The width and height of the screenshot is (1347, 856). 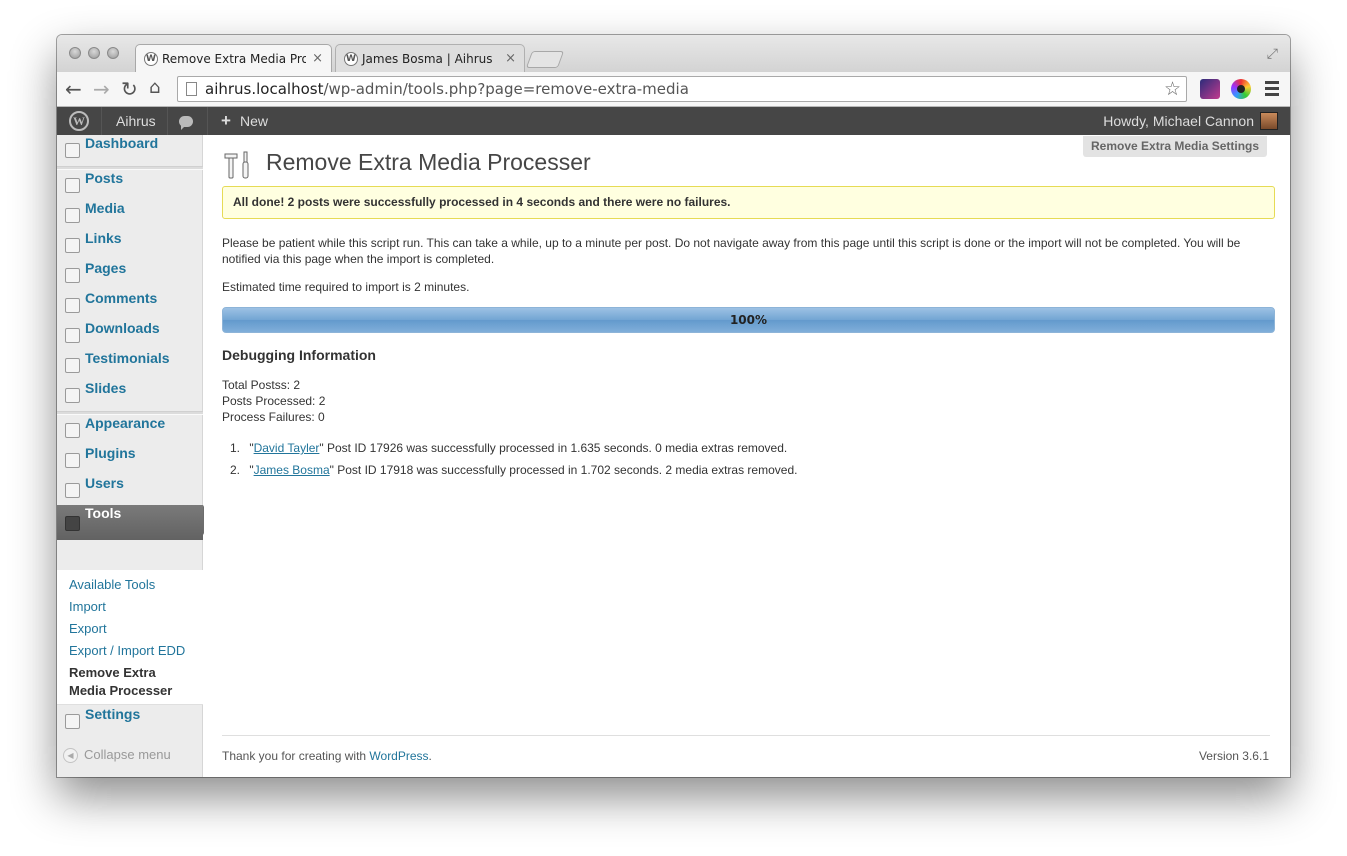 What do you see at coordinates (130, 215) in the screenshot?
I see `sidebar-item-media: Media` at bounding box center [130, 215].